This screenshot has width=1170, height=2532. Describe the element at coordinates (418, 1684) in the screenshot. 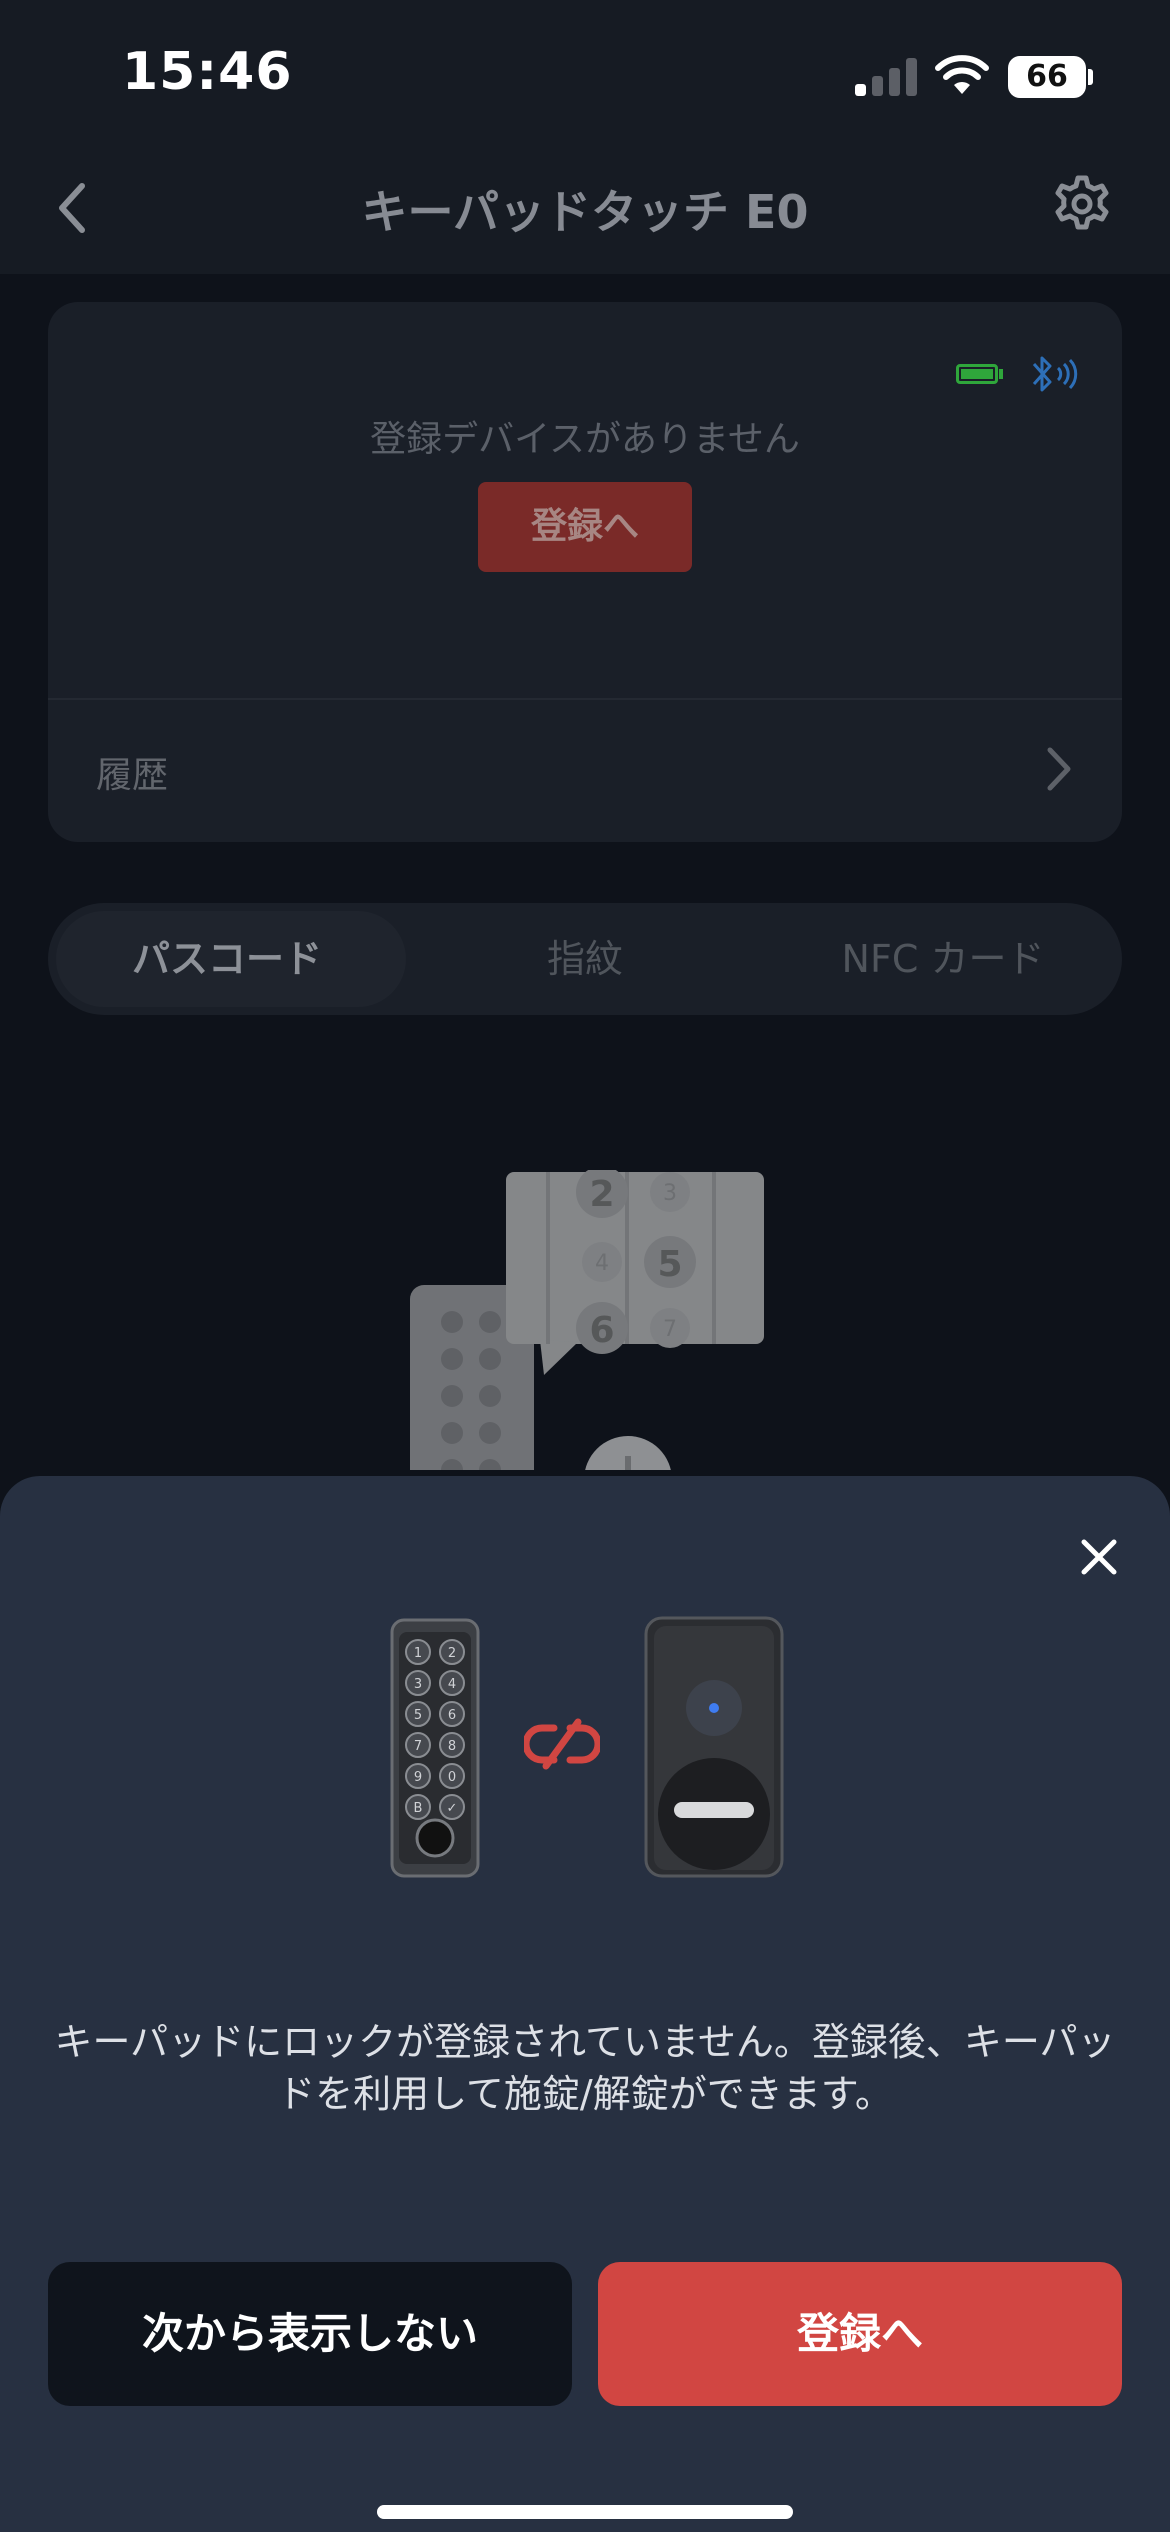

I see `keypad-key-label: 3` at that location.